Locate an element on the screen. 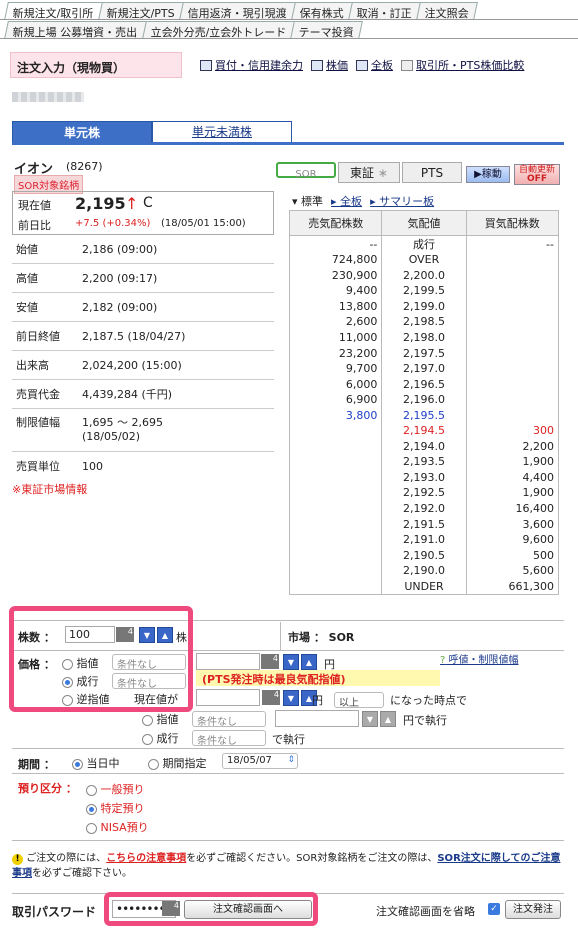 This screenshot has width=578, height=928. board-full-link: ▸ 全板 is located at coordinates (346, 201).